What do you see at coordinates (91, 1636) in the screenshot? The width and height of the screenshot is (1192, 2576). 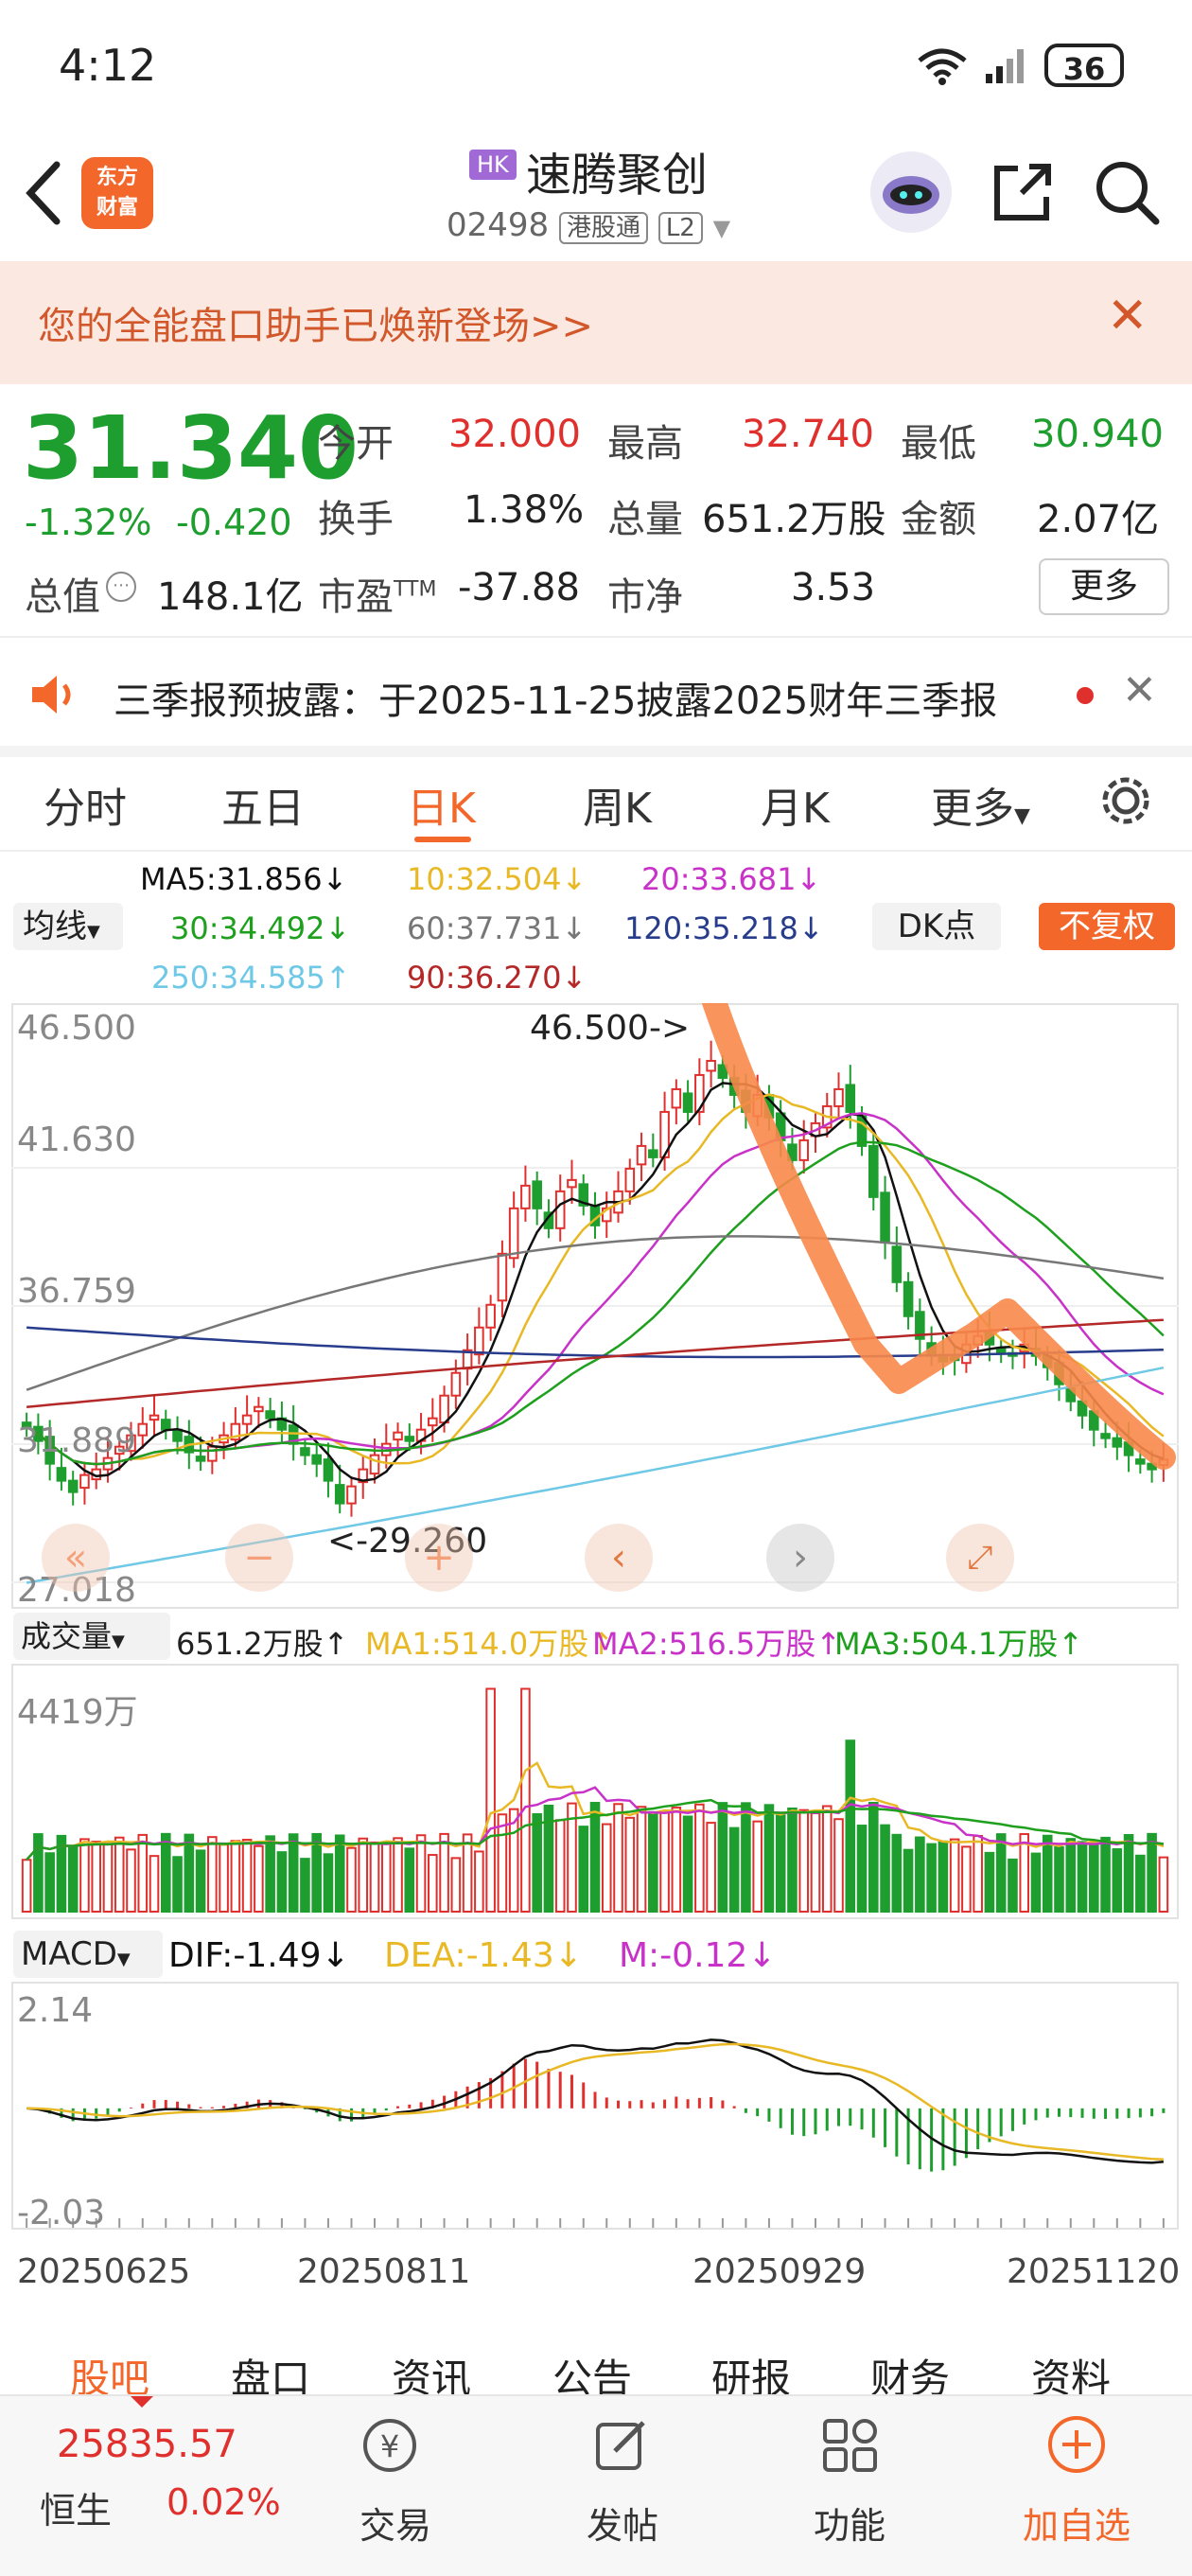 I see `volume-selector: 成交量▼` at bounding box center [91, 1636].